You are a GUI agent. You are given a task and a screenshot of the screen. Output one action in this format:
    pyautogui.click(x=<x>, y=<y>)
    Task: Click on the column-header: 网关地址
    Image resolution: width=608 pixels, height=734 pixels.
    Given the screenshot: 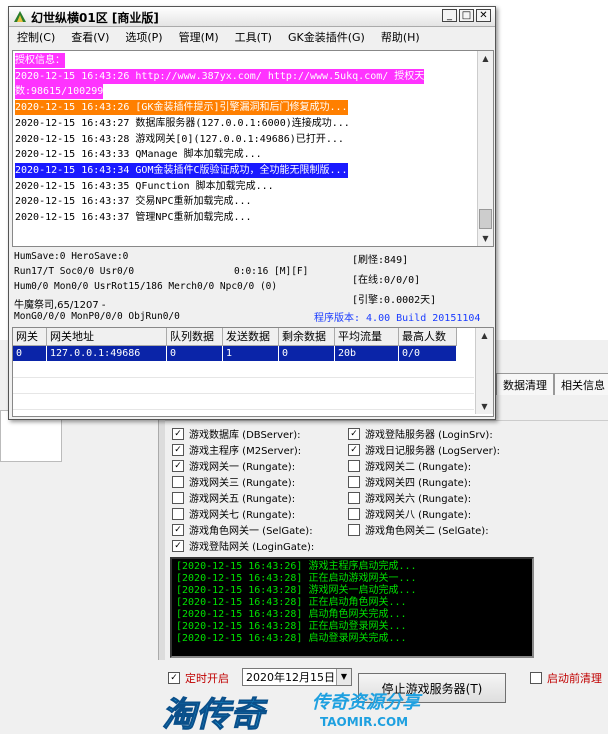 What is the action you would take?
    pyautogui.click(x=107, y=336)
    